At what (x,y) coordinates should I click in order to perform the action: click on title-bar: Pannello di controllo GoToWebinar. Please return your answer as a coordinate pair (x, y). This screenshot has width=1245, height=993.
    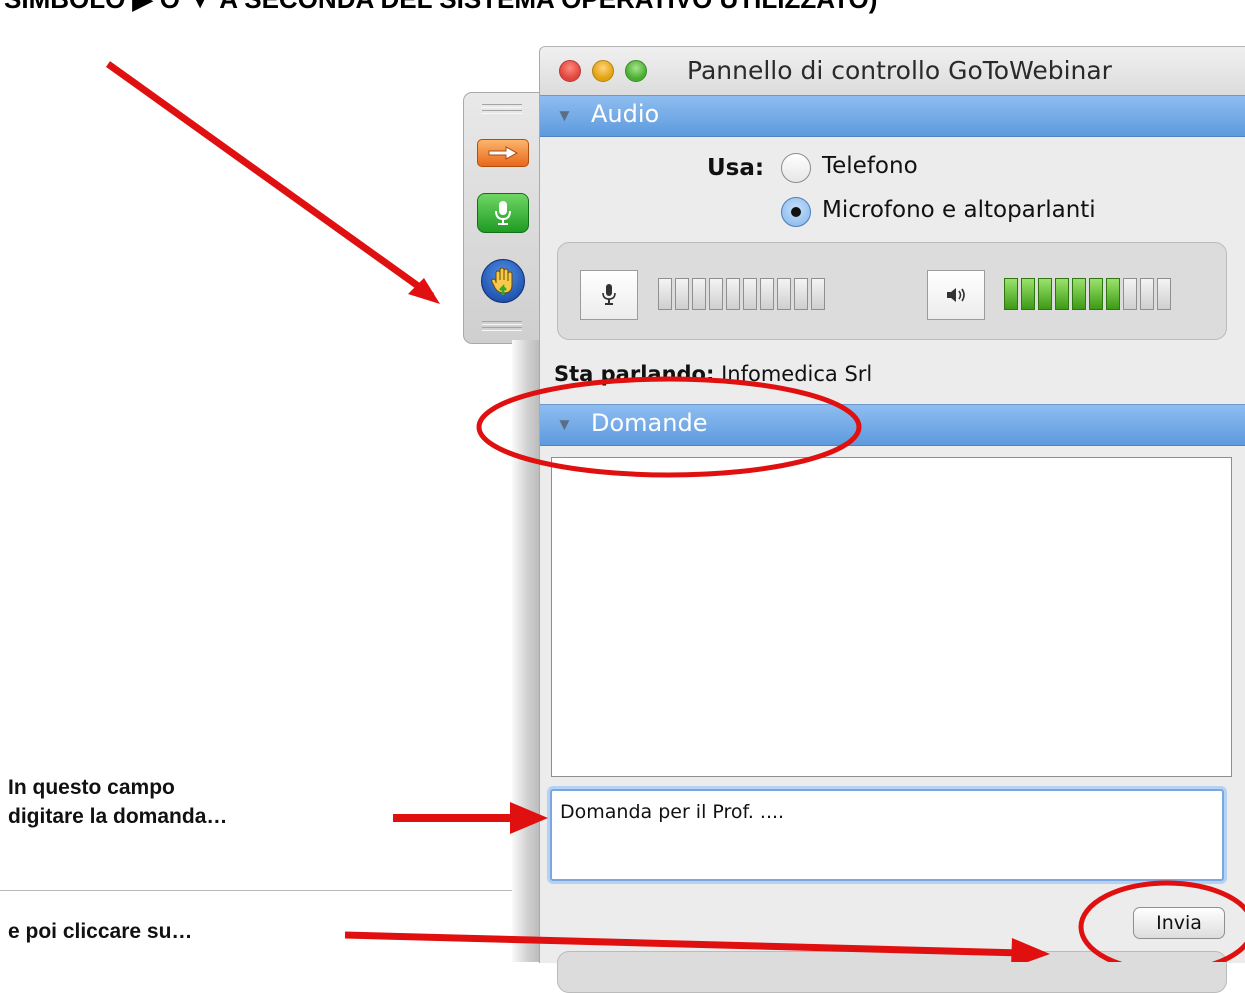
    Looking at the image, I should click on (892, 71).